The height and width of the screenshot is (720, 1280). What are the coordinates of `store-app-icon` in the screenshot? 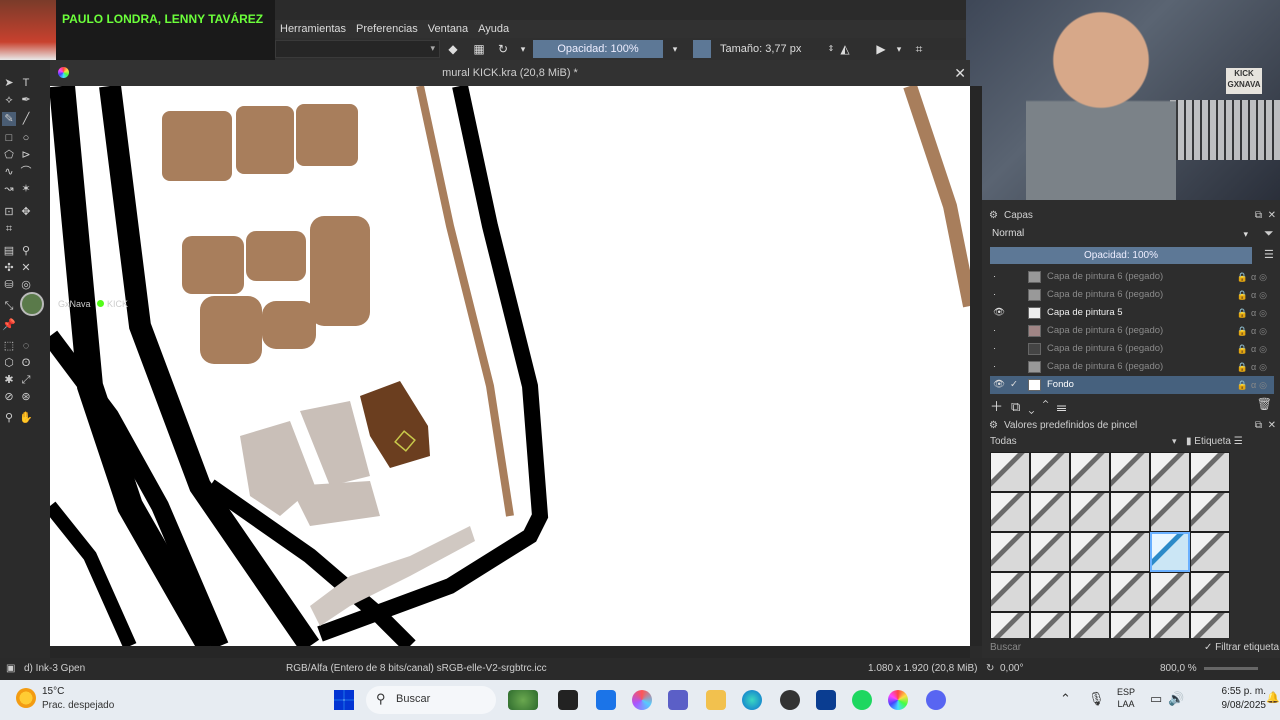 It's located at (606, 700).